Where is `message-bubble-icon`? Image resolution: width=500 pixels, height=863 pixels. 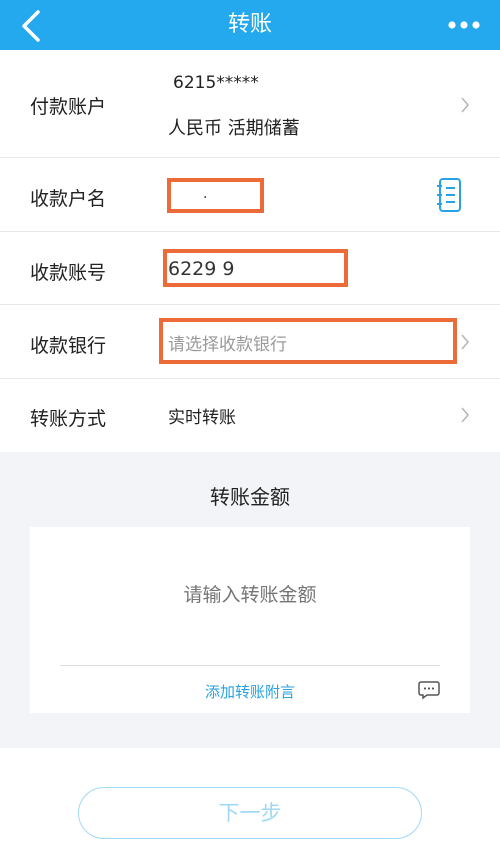 message-bubble-icon is located at coordinates (429, 690).